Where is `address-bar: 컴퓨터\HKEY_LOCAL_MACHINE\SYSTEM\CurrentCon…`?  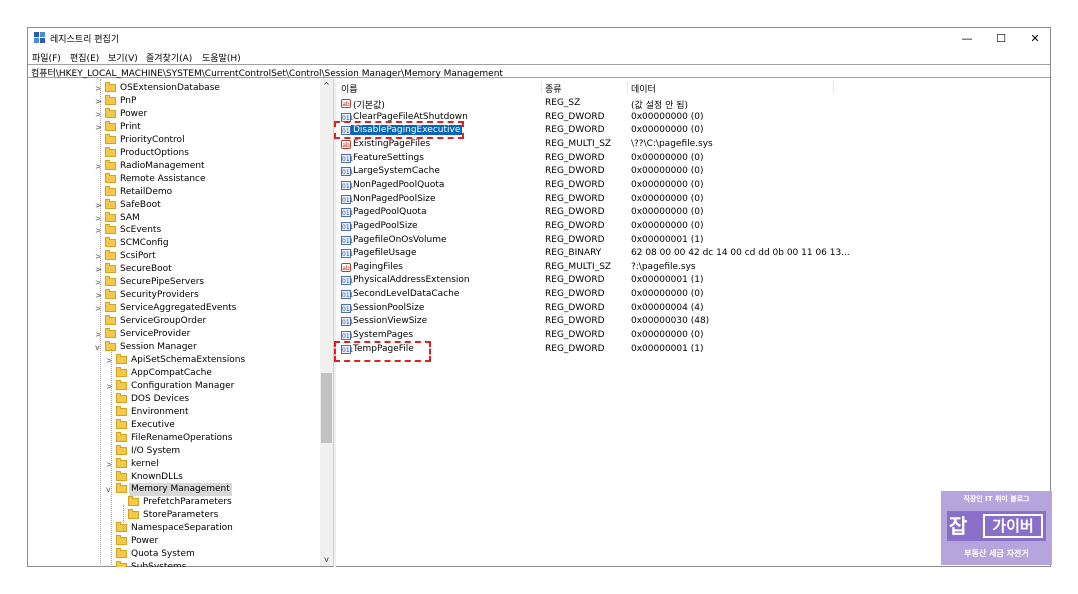
address-bar: 컴퓨터\HKEY_LOCAL_MACHINE\SYSTEM\CurrentCon… is located at coordinates (539, 71).